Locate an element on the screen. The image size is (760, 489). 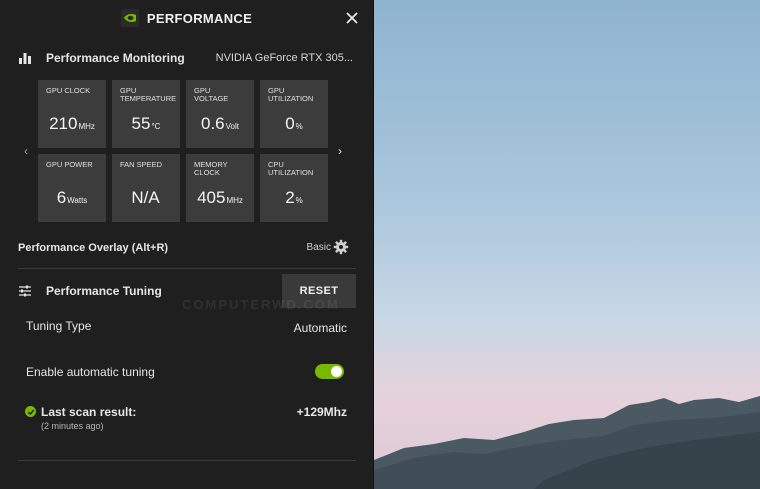
metric-value: 0 is located at coordinates (290, 123).